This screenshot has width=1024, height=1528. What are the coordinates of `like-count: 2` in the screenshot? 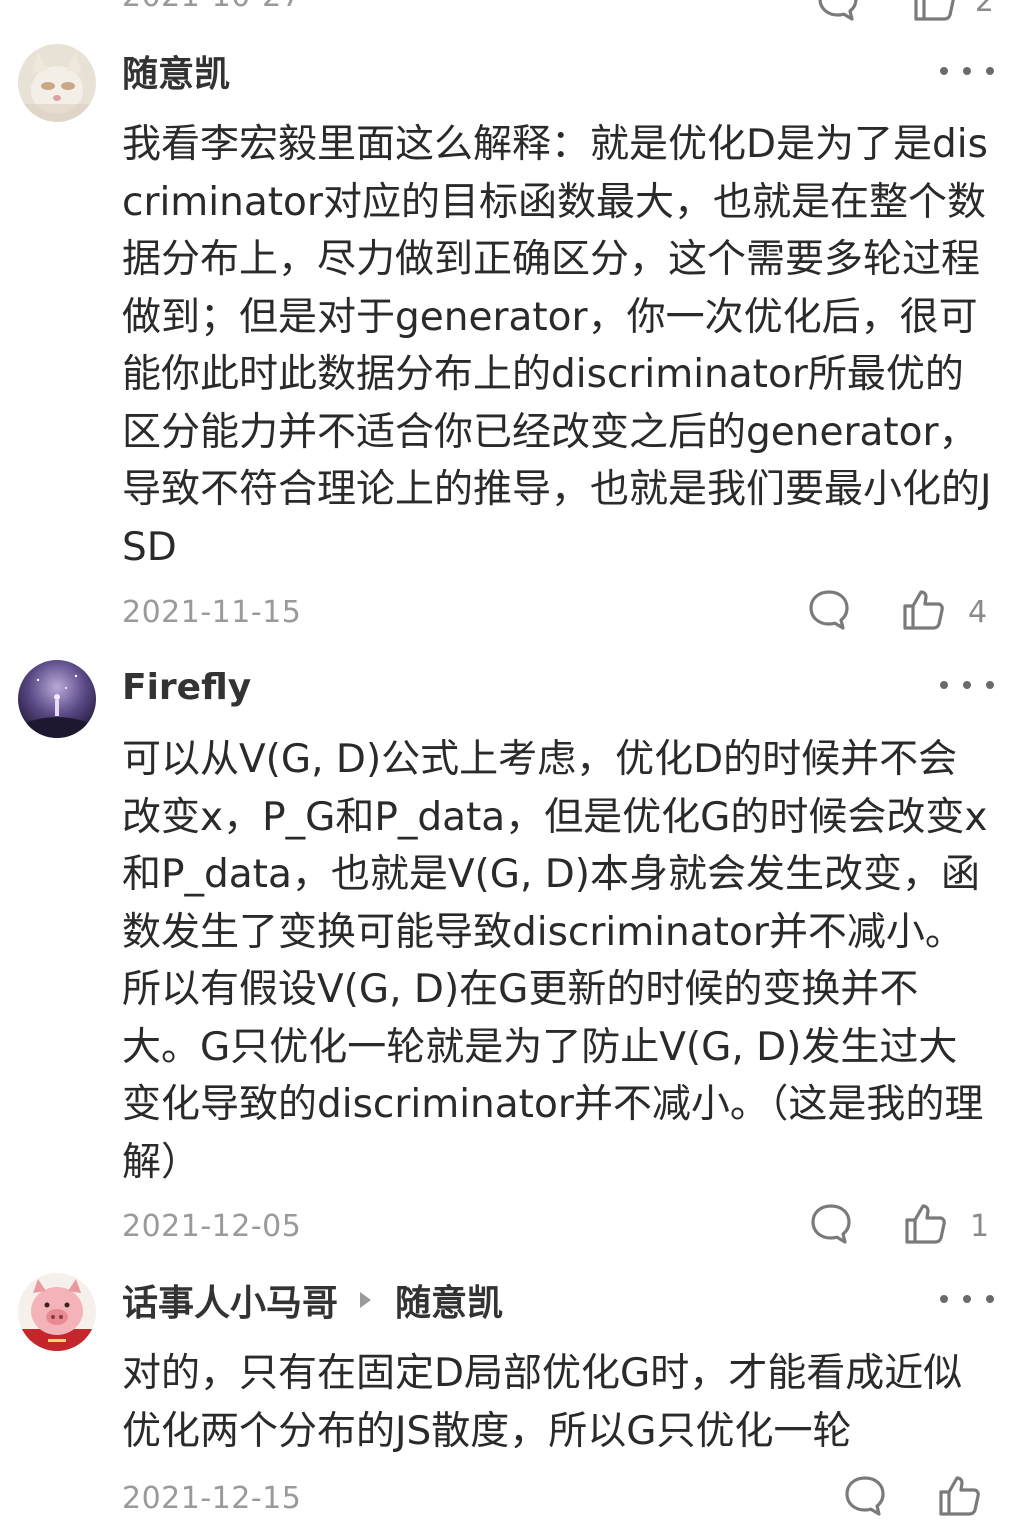 It's located at (984, 9).